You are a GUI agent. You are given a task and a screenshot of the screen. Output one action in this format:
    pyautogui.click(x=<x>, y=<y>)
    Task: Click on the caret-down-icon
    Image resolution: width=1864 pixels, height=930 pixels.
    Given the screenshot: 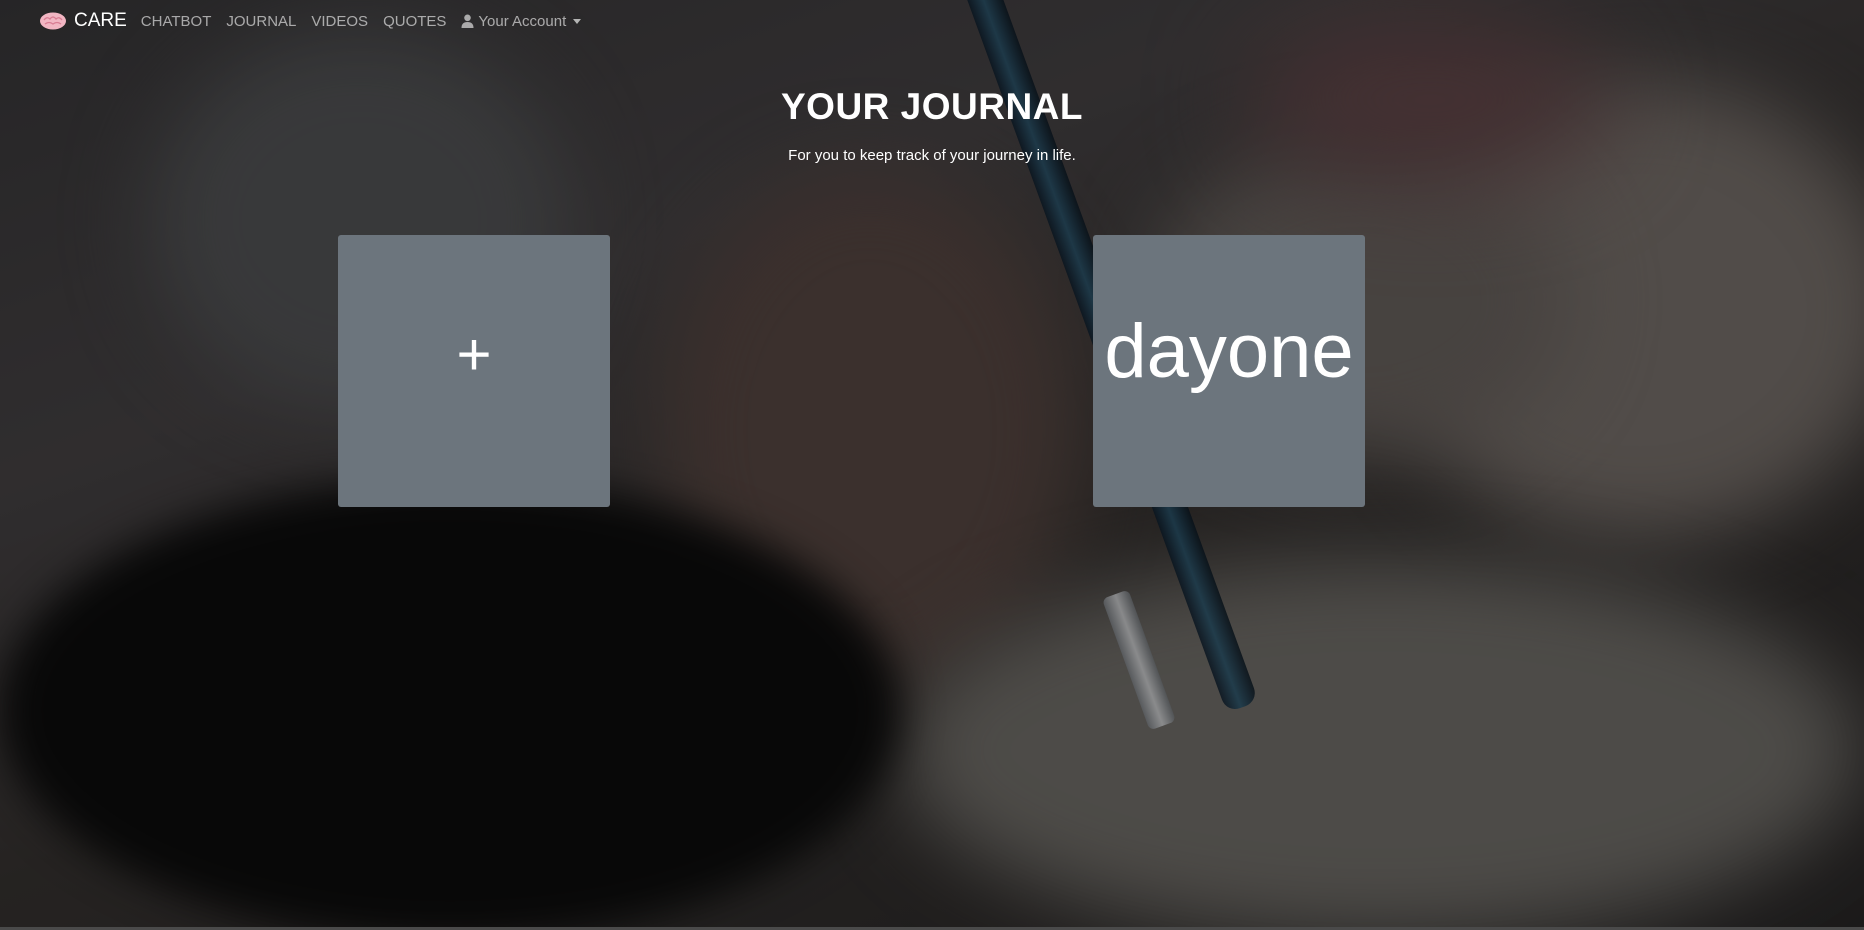 What is the action you would take?
    pyautogui.click(x=577, y=21)
    